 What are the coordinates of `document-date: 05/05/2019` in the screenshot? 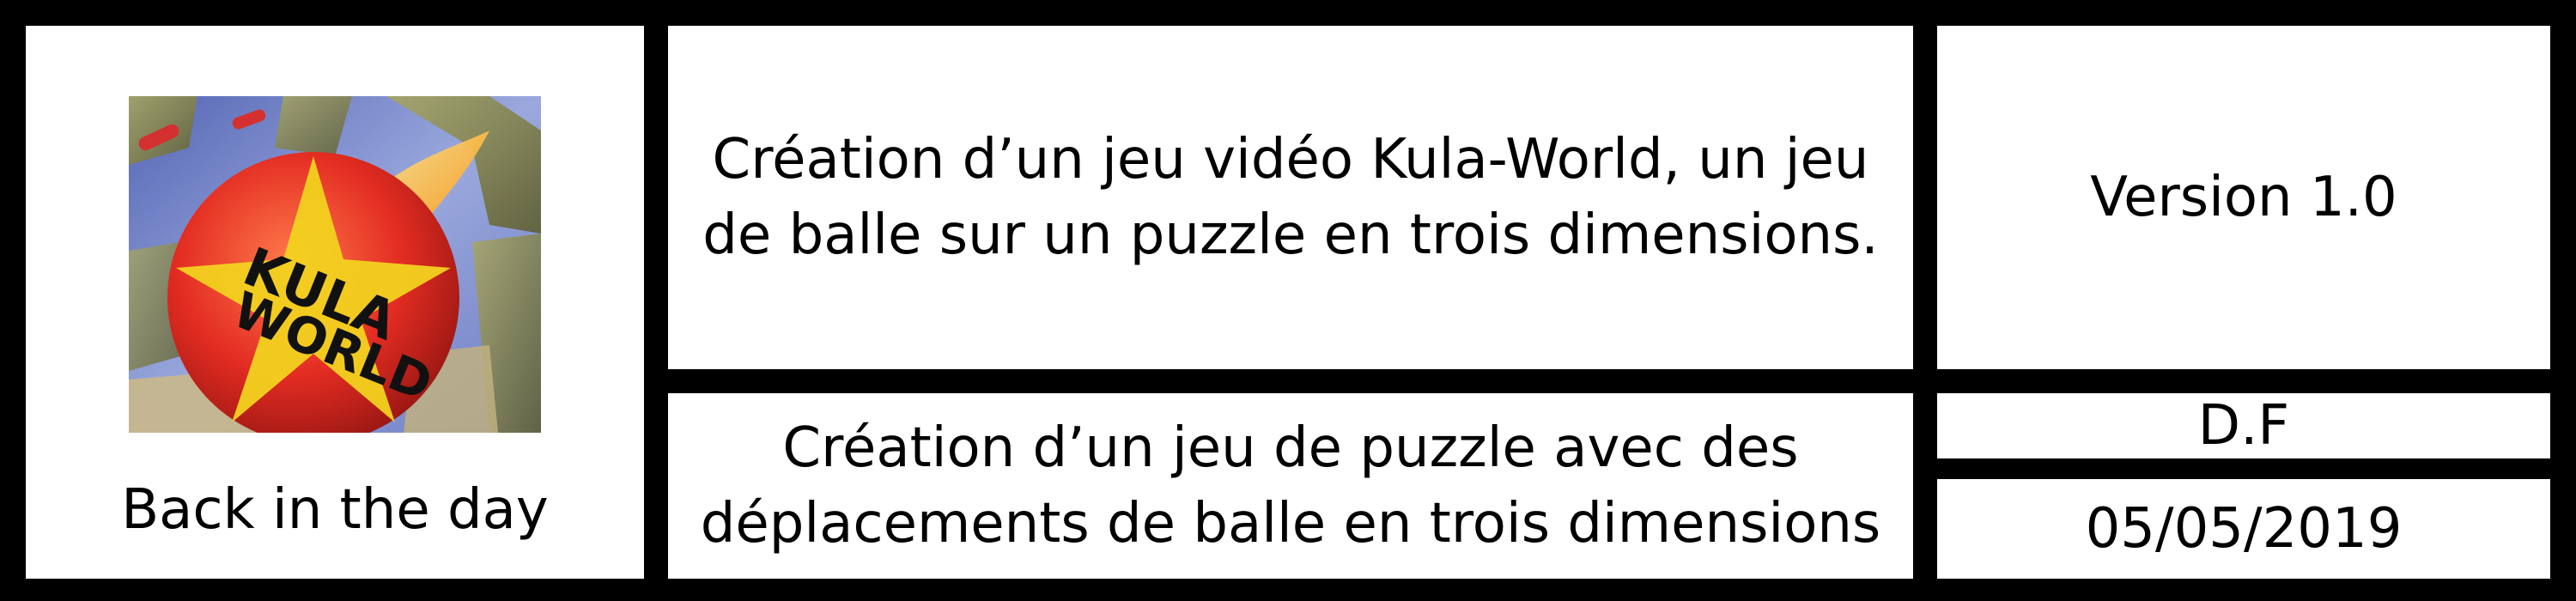 It's located at (2244, 529).